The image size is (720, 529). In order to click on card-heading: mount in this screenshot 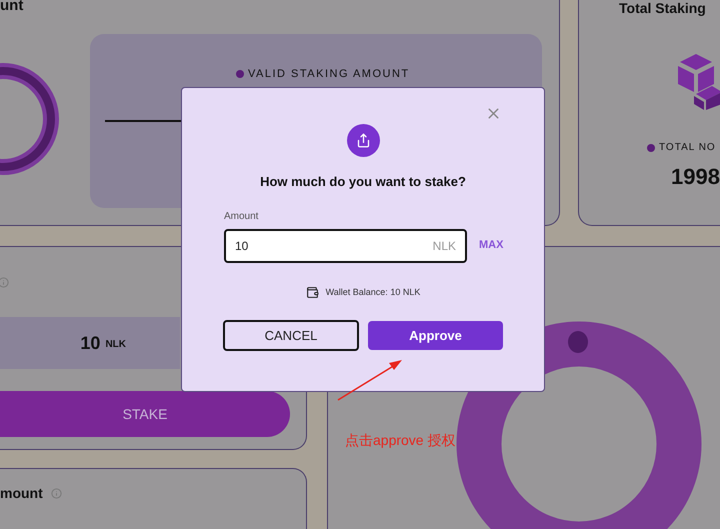, I will do `click(21, 493)`.